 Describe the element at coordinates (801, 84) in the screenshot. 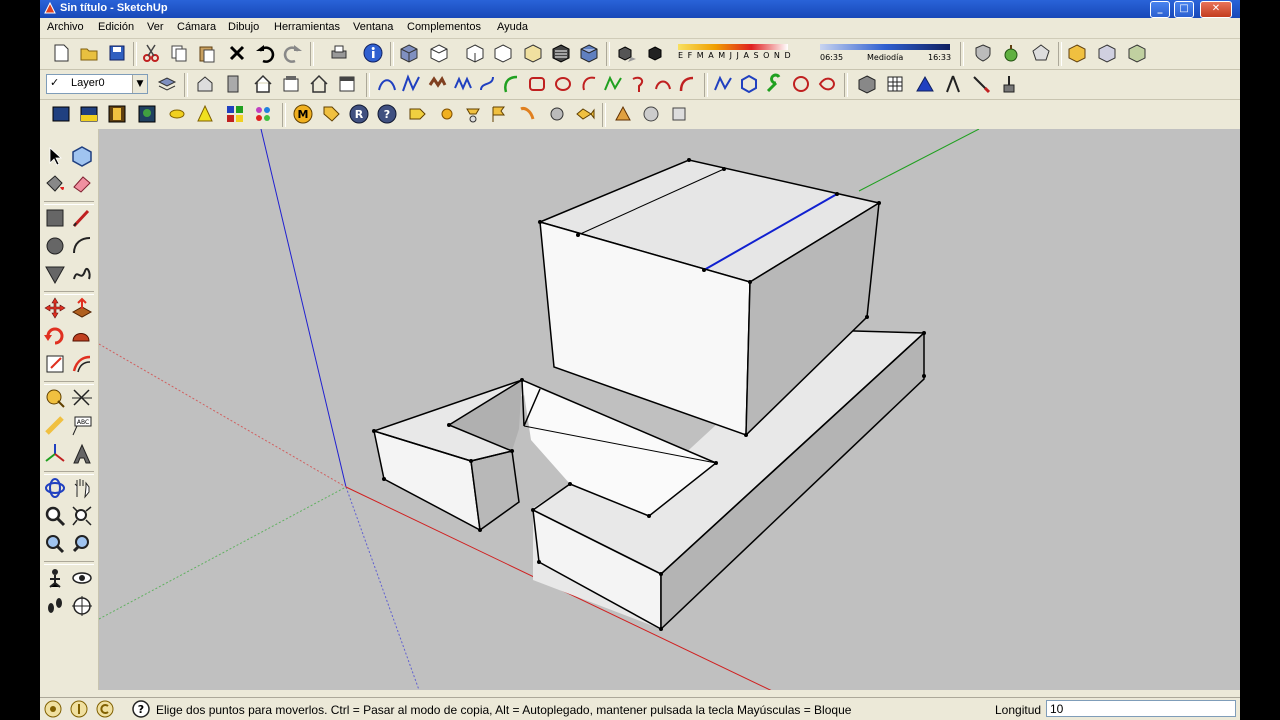

I see `circle-tool-2-button` at that location.